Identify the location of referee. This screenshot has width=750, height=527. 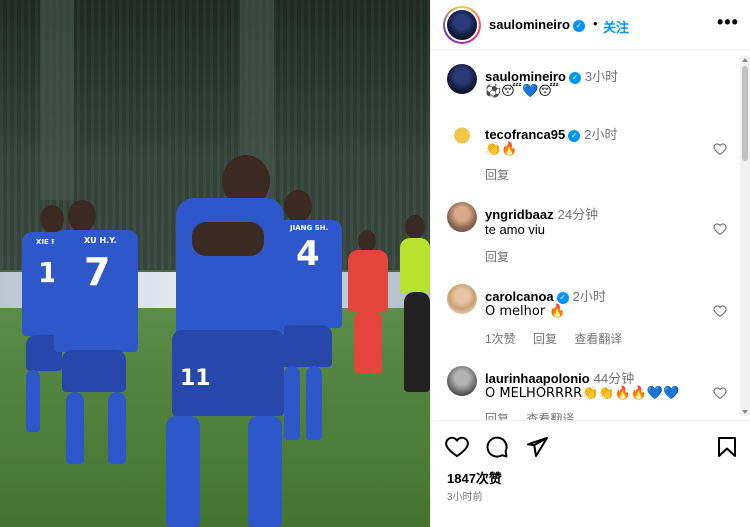
(415, 266).